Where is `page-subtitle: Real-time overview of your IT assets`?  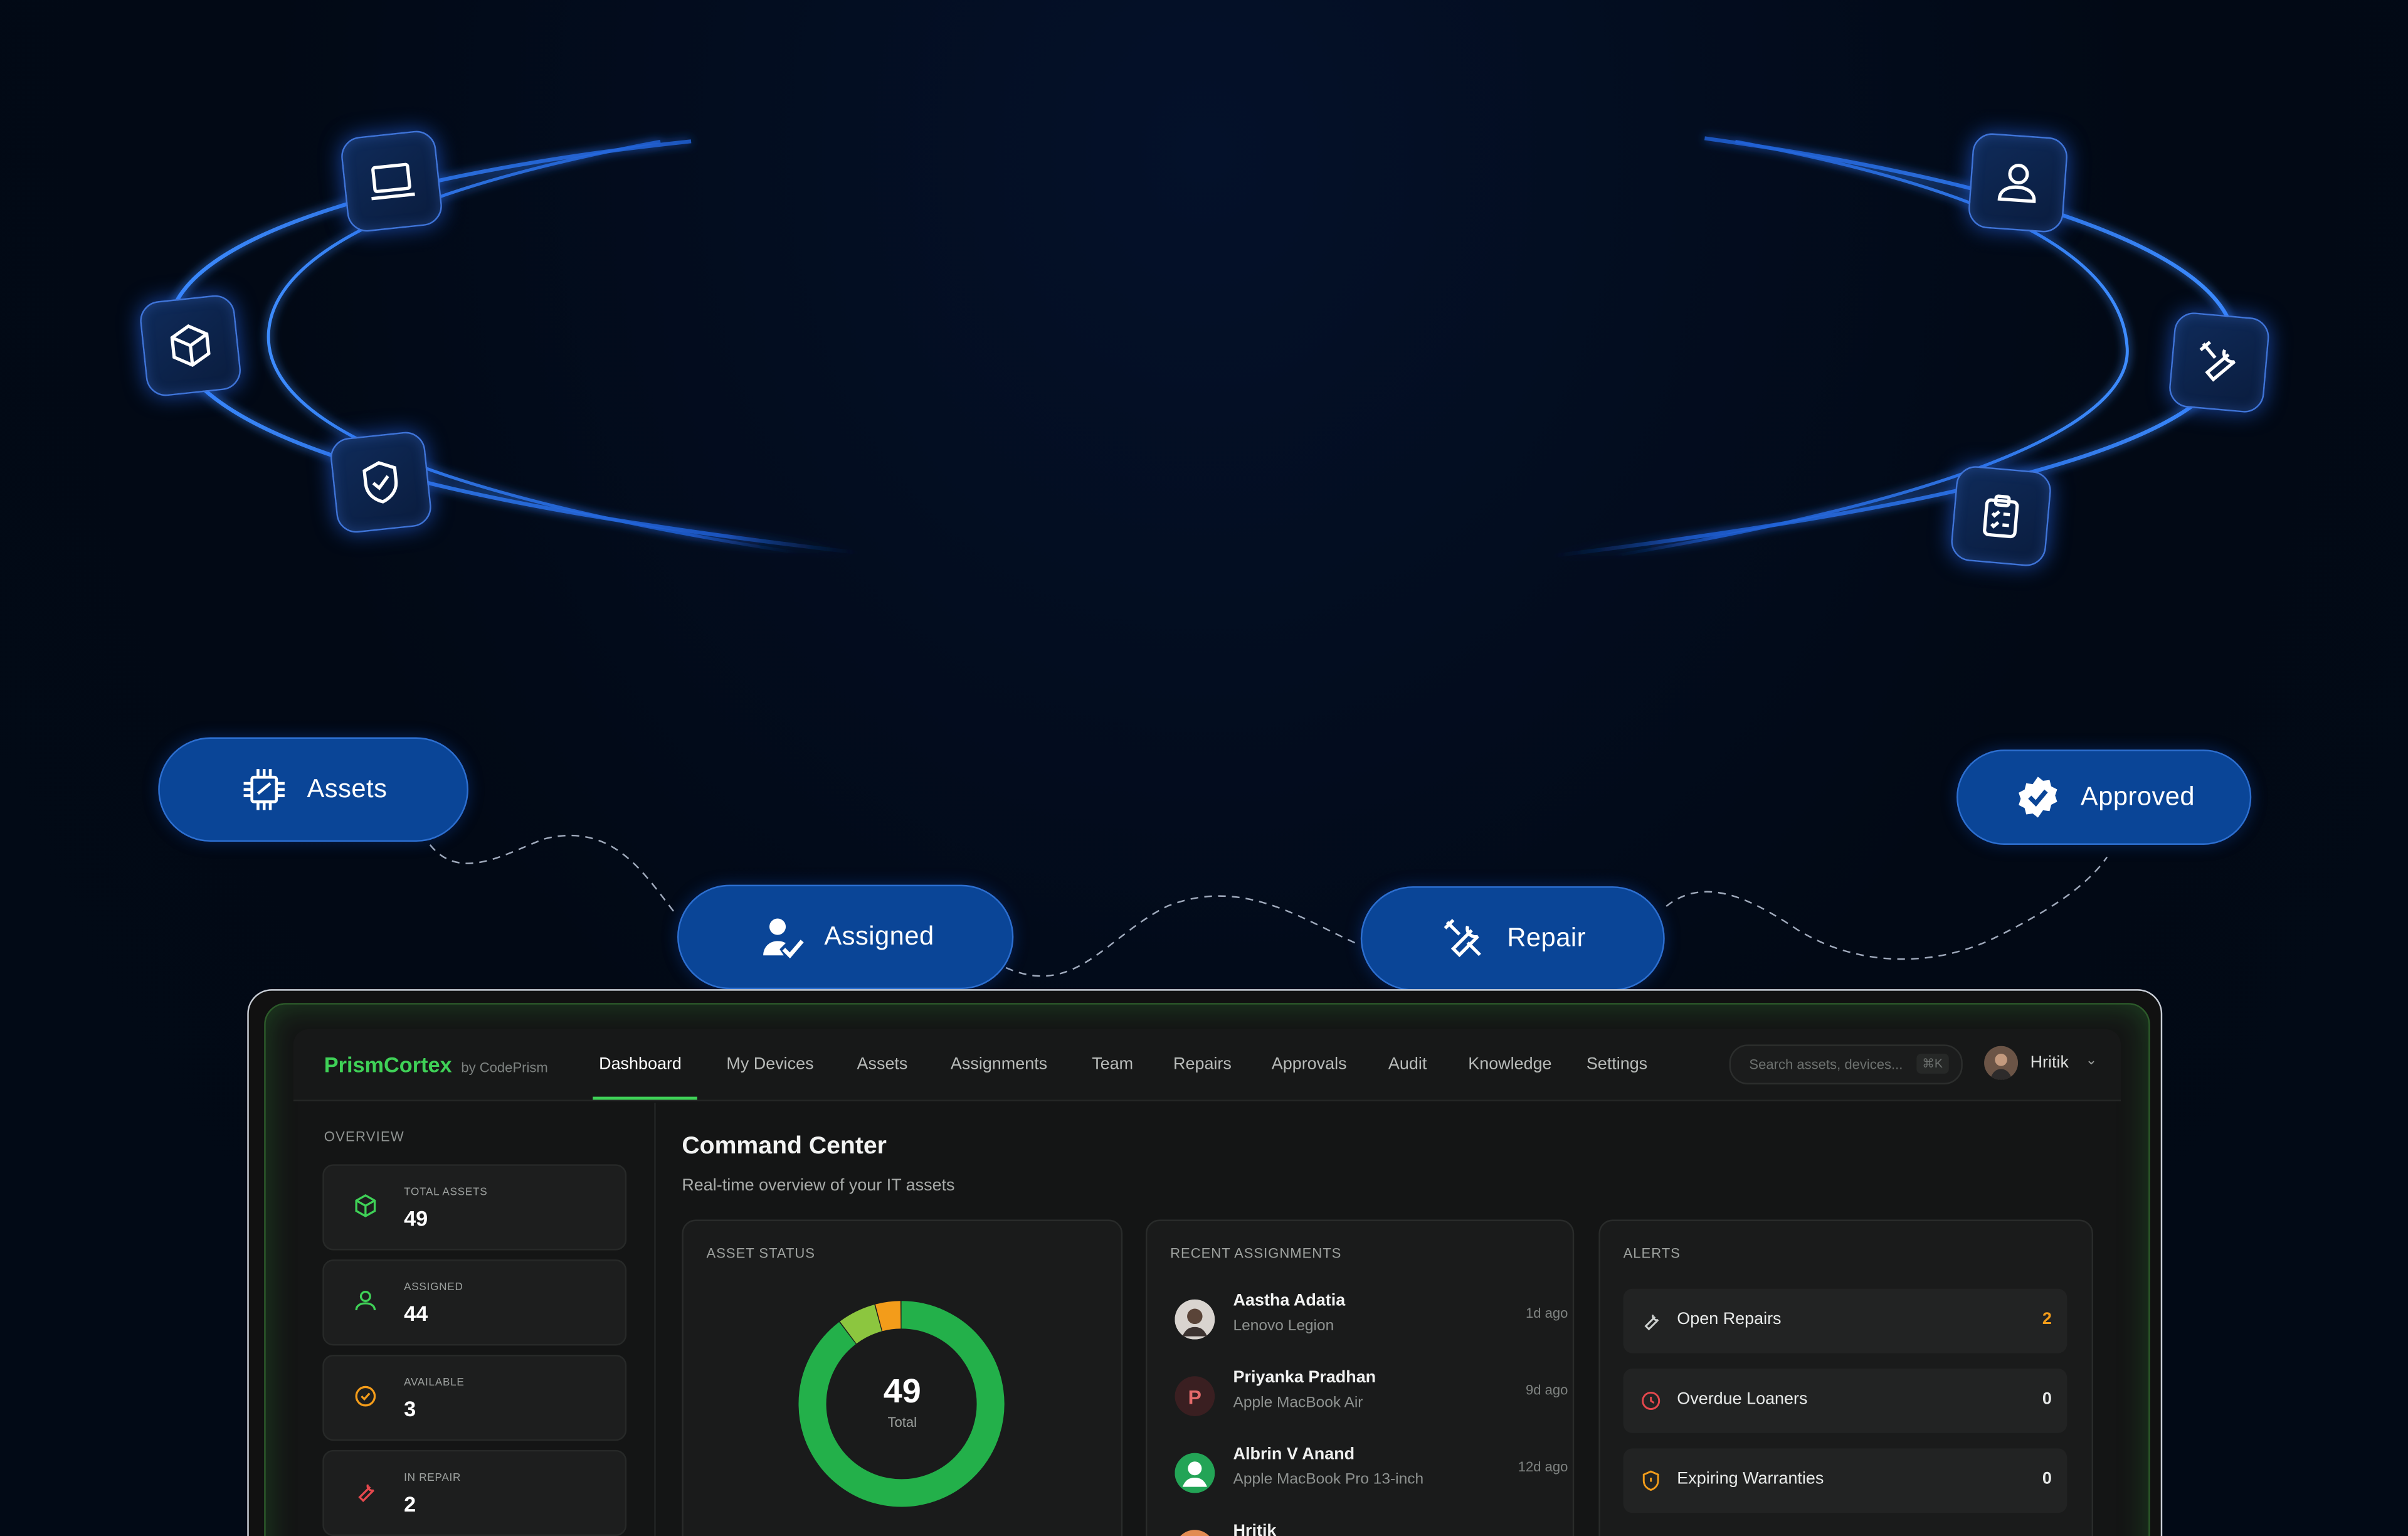
page-subtitle: Real-time overview of your IT assets is located at coordinates (818, 1186).